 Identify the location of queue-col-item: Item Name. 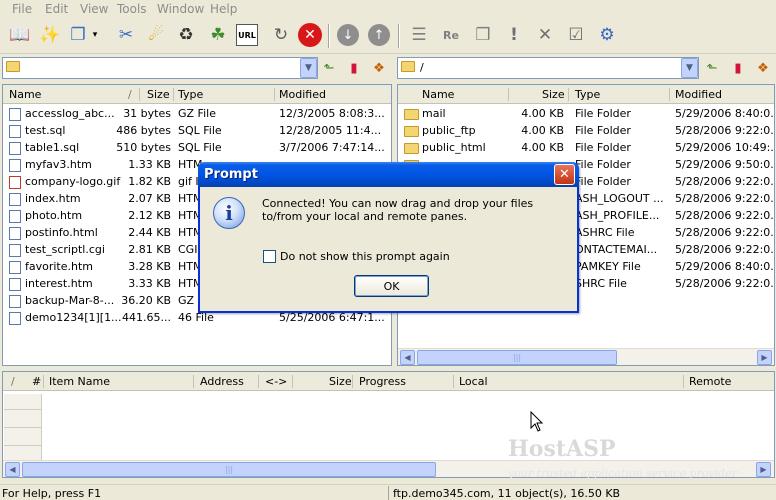
(79, 381).